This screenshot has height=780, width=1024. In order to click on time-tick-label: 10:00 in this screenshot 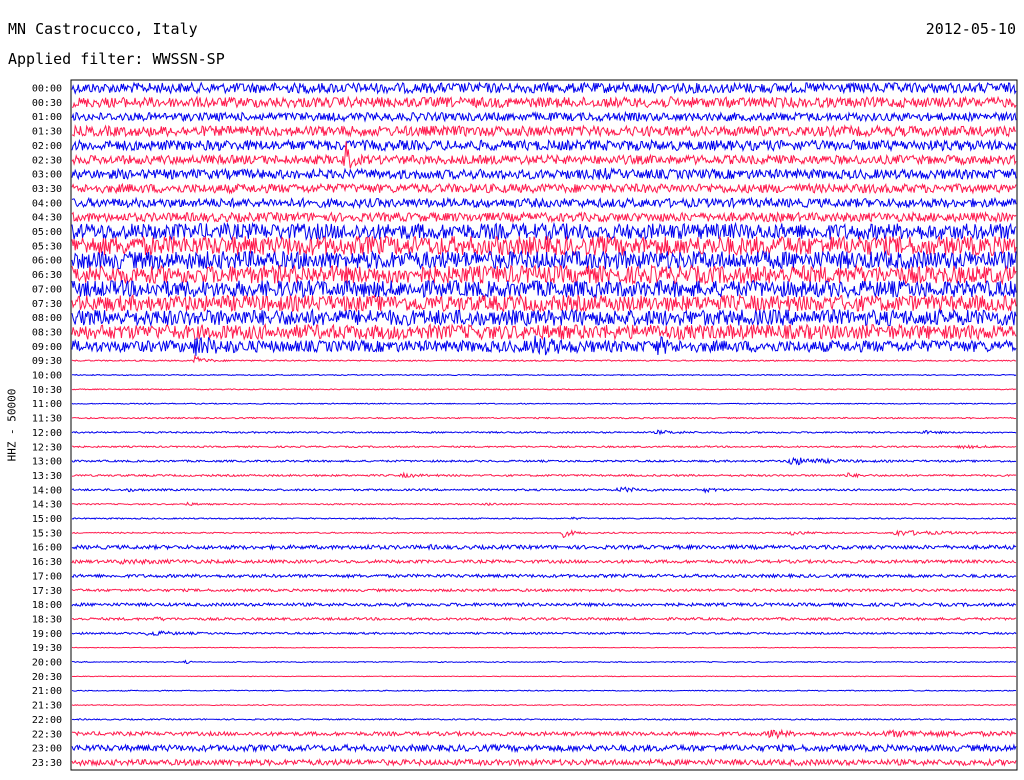, I will do `click(47, 376)`.